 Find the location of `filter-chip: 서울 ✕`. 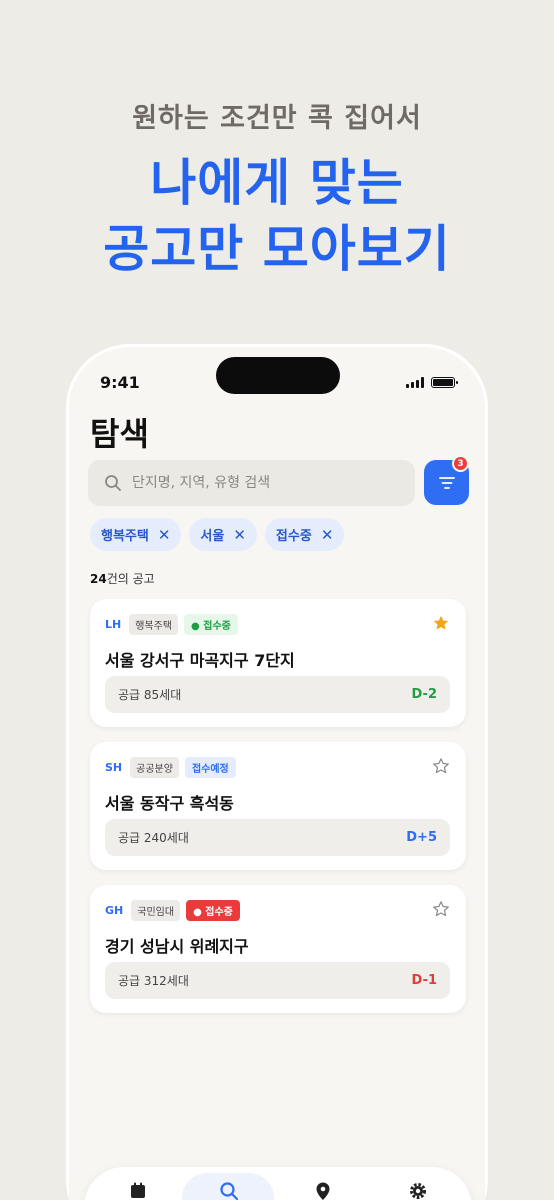

filter-chip: 서울 ✕ is located at coordinates (223, 534).